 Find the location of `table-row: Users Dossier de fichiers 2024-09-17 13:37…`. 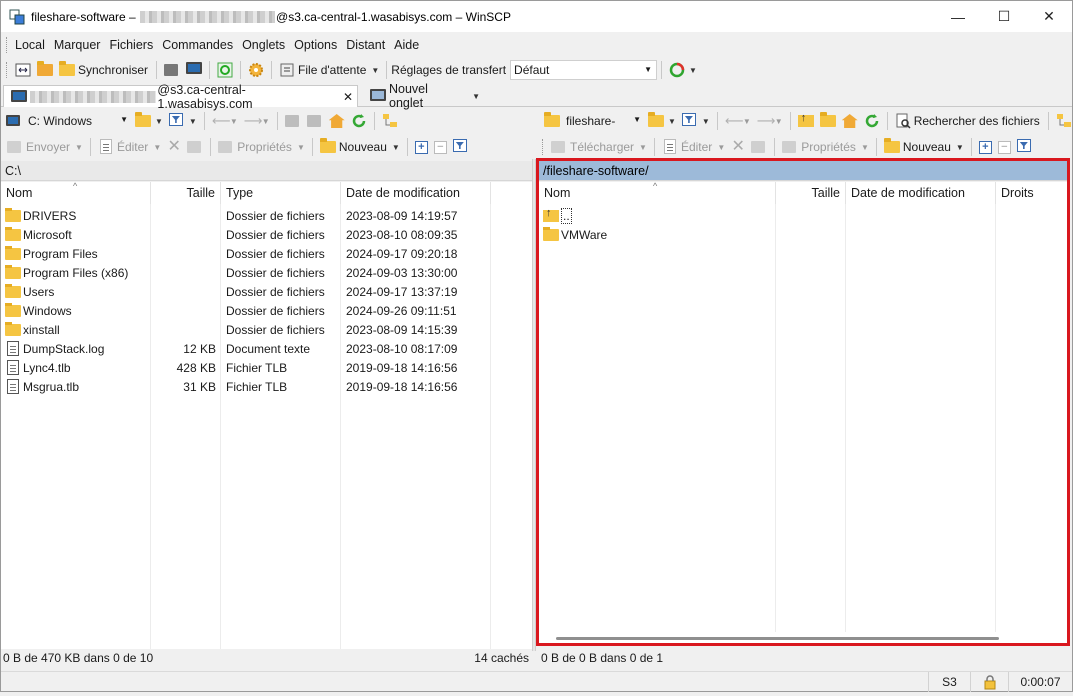

table-row: Users Dossier de fichiers 2024-09-17 13:37… is located at coordinates (246, 291).